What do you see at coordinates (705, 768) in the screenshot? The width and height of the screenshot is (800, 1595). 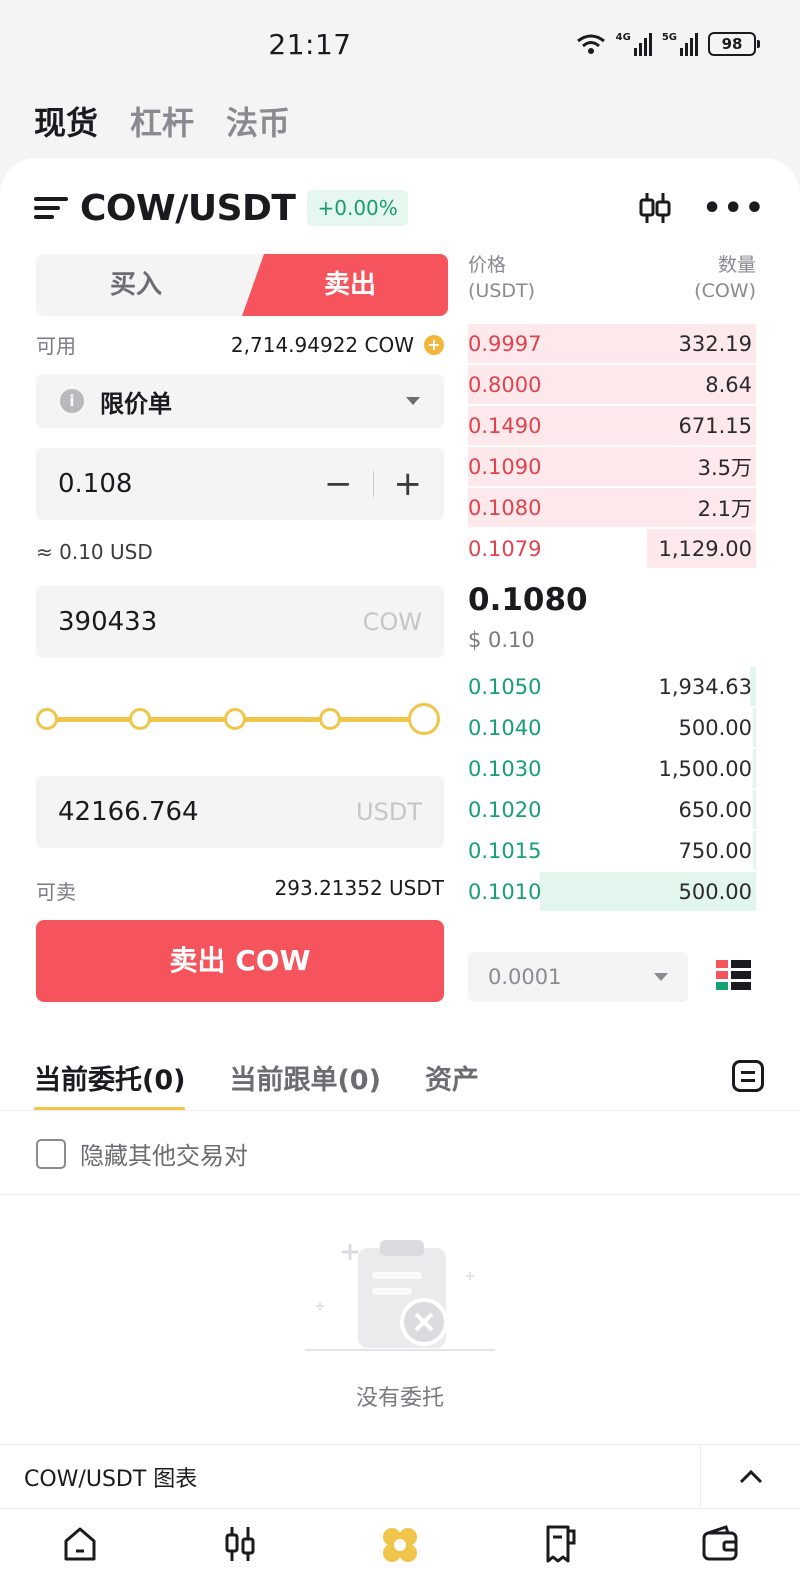 I see `bid-qty: 1,500.00` at bounding box center [705, 768].